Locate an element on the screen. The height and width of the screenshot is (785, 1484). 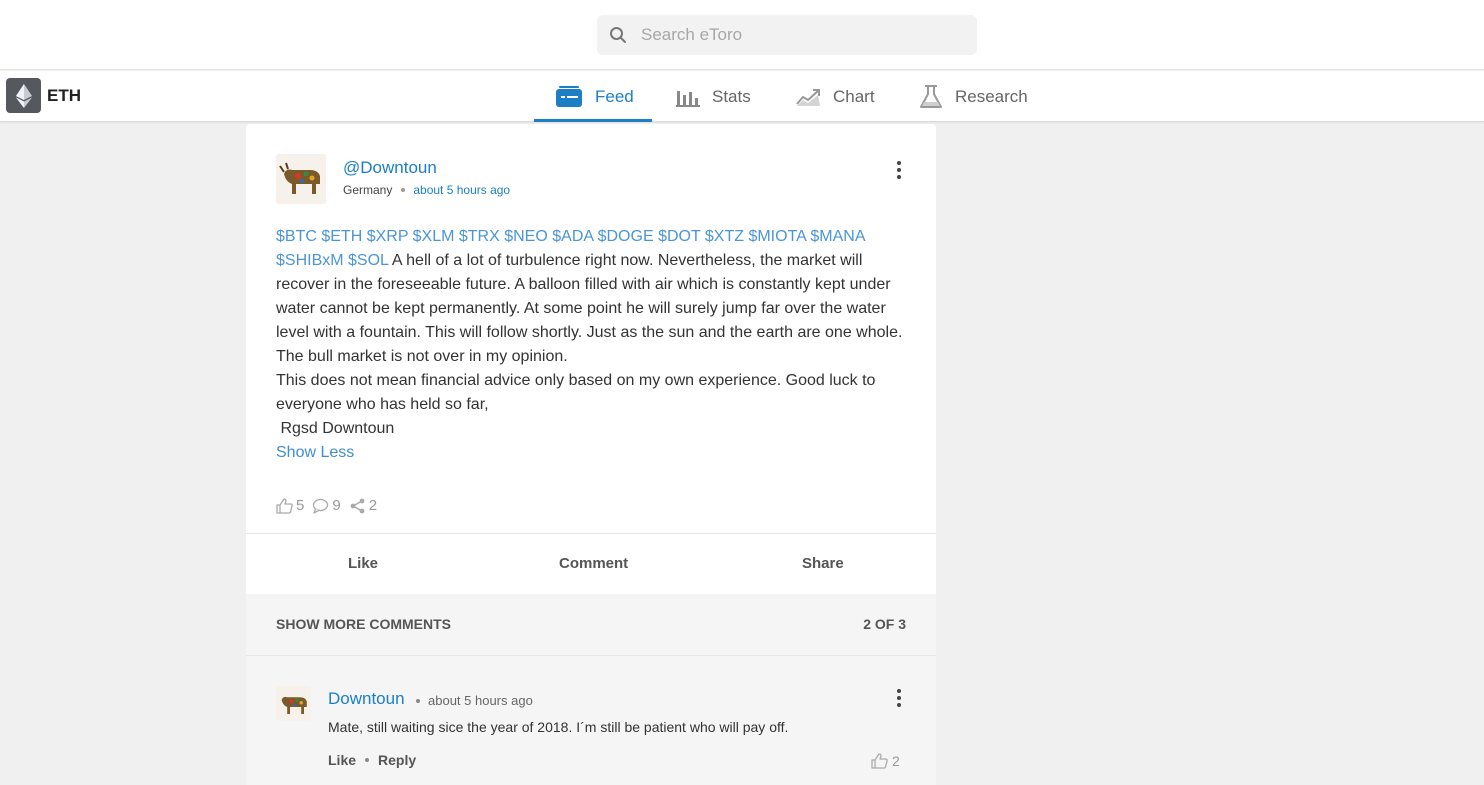
comments-count: 9 is located at coordinates (326, 505).